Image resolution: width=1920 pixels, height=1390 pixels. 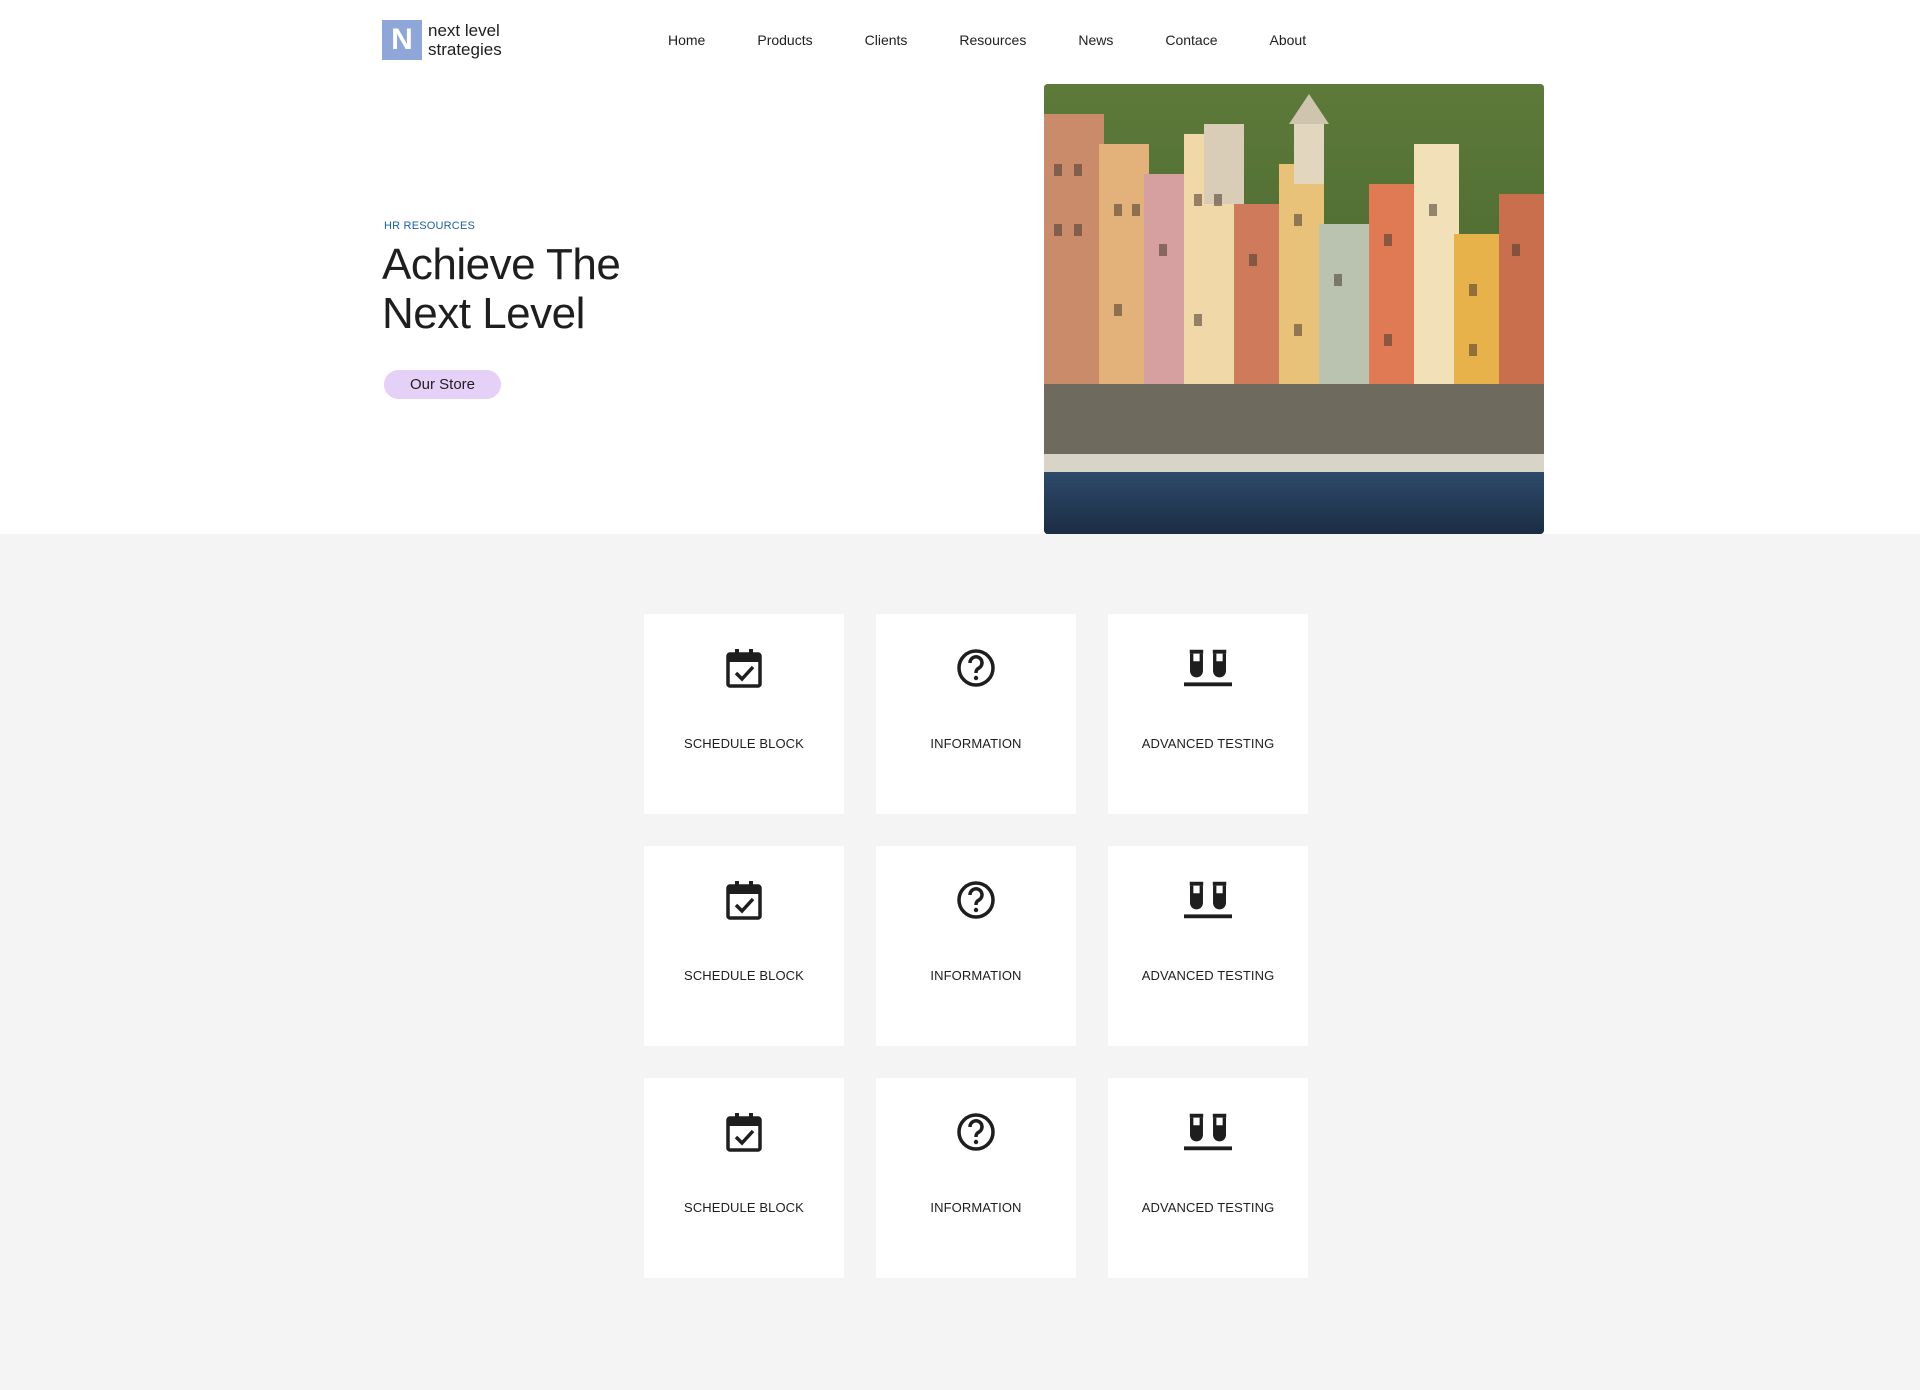 I want to click on nav-item-resources: Resources, so click(x=992, y=40).